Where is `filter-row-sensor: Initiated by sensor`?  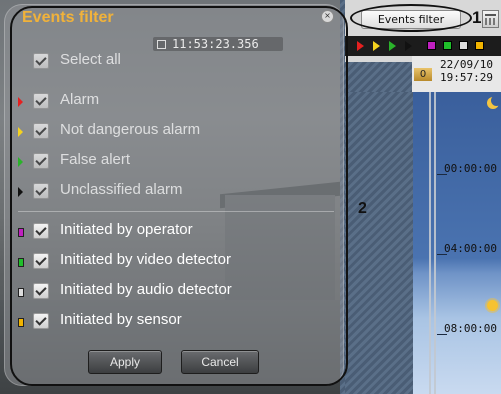
filter-row-sensor: Initiated by sensor is located at coordinates (168, 324).